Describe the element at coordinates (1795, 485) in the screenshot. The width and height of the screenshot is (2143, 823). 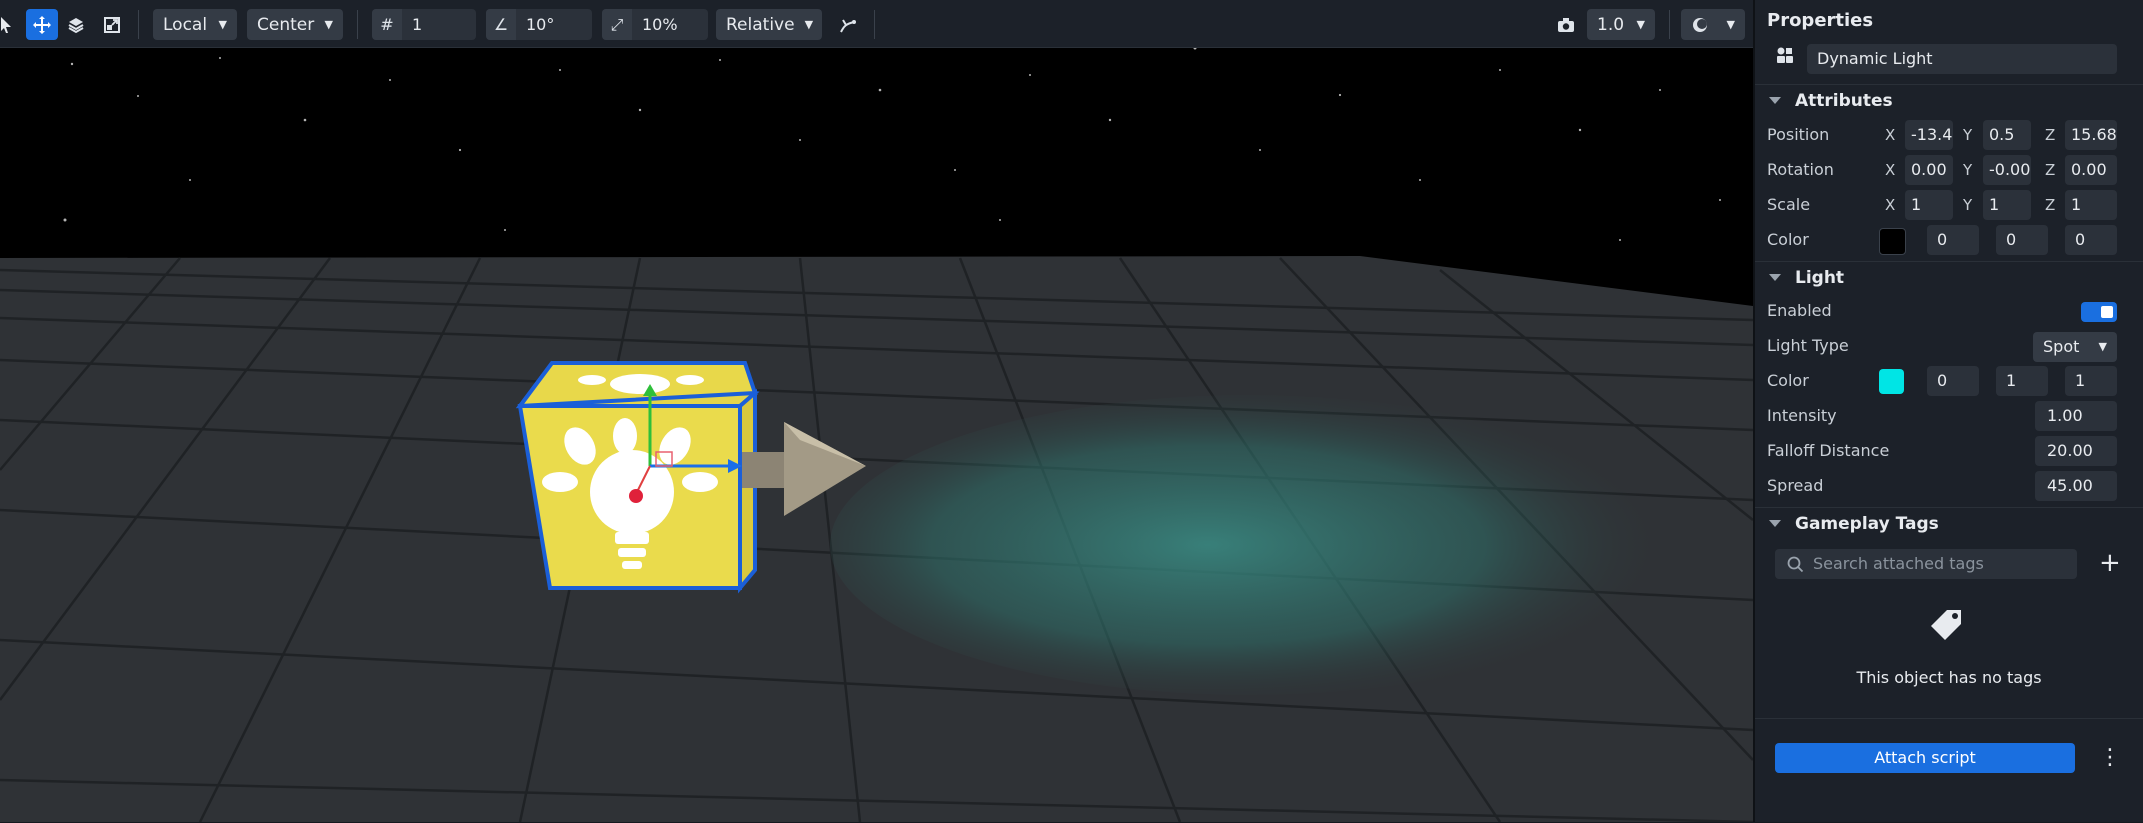
I see `spread-label: Spread` at that location.